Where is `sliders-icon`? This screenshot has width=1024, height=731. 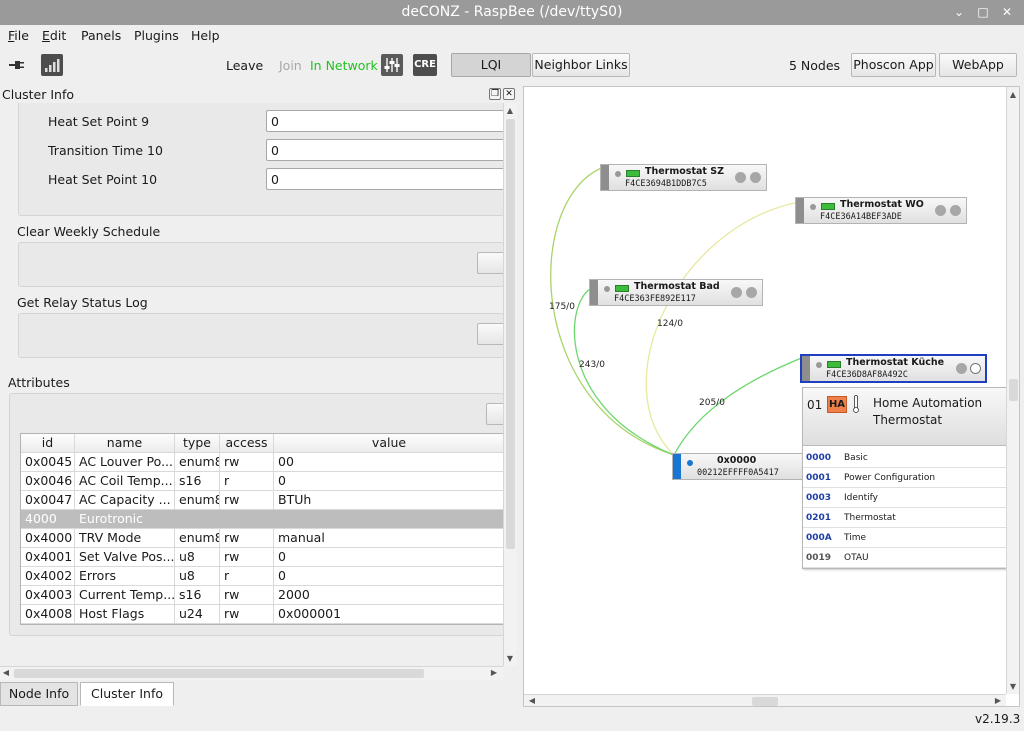
sliders-icon is located at coordinates (392, 65).